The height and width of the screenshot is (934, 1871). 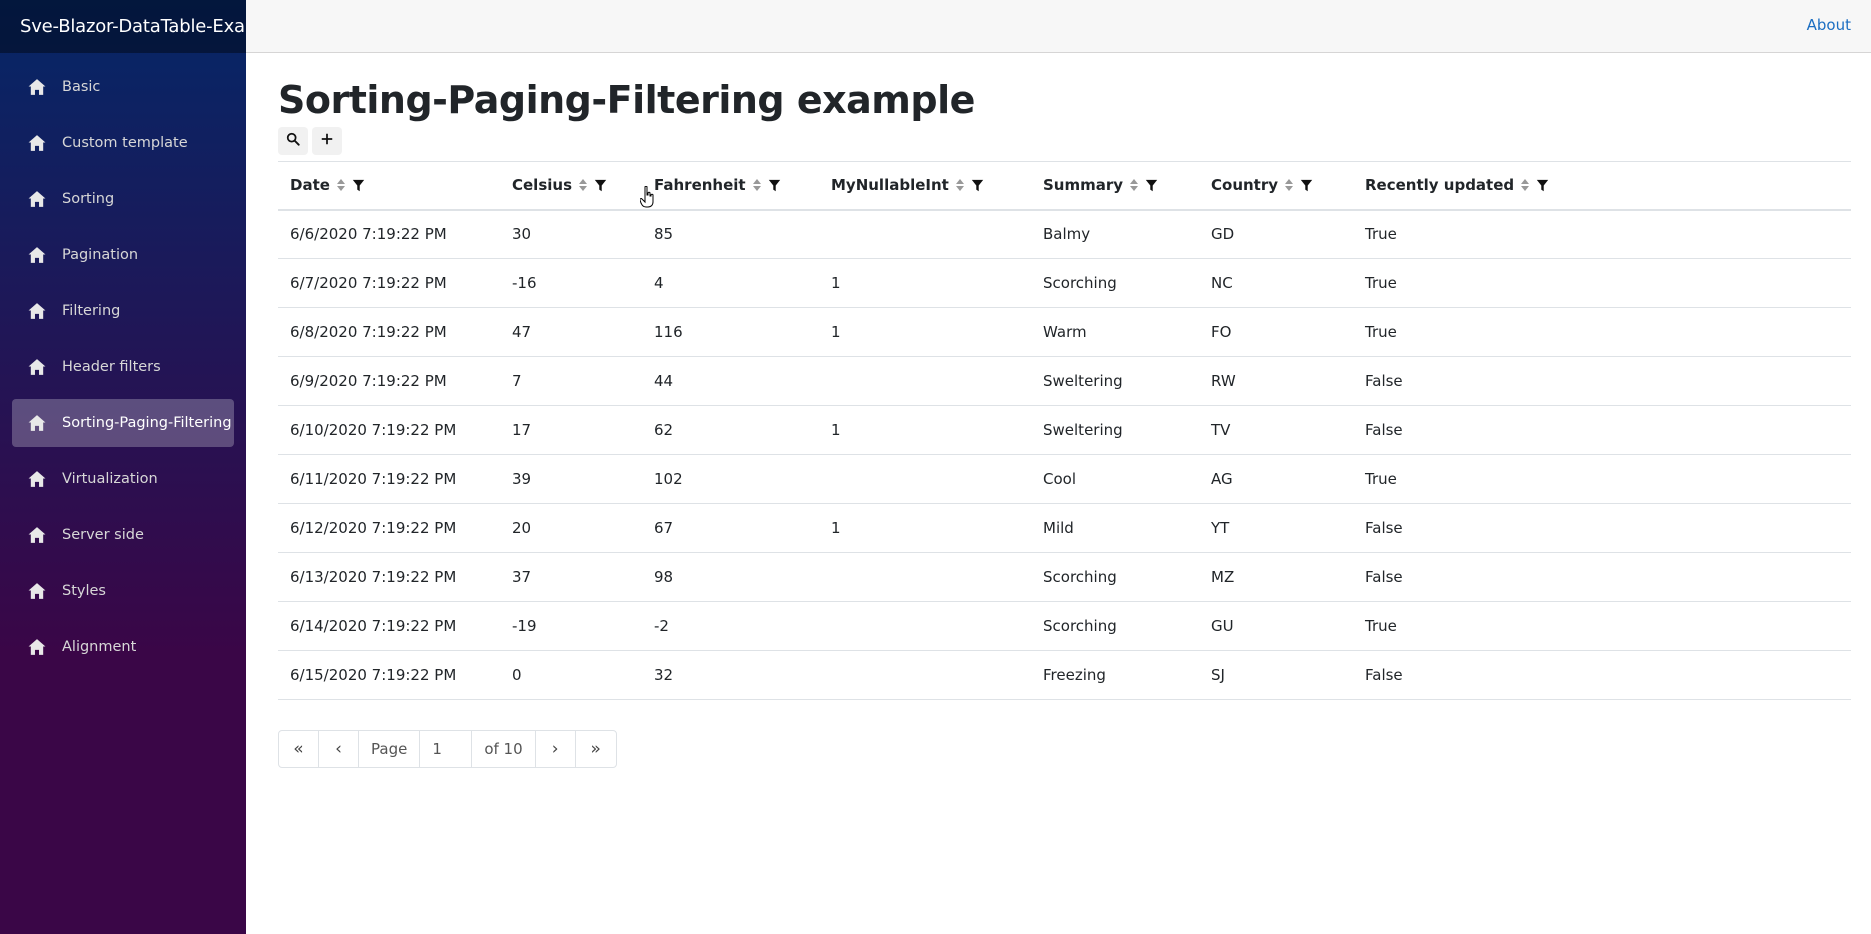 I want to click on last-page-button: », so click(x=596, y=749).